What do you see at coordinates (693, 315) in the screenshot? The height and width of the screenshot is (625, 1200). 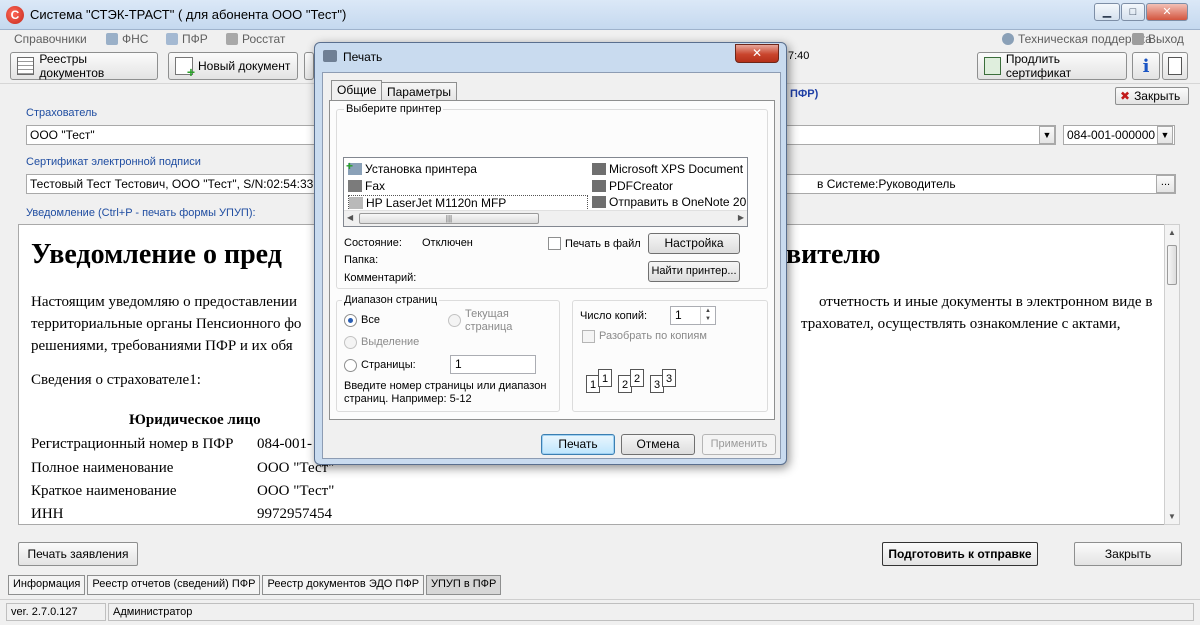 I see `copies-input: 1 ▲ ▼` at bounding box center [693, 315].